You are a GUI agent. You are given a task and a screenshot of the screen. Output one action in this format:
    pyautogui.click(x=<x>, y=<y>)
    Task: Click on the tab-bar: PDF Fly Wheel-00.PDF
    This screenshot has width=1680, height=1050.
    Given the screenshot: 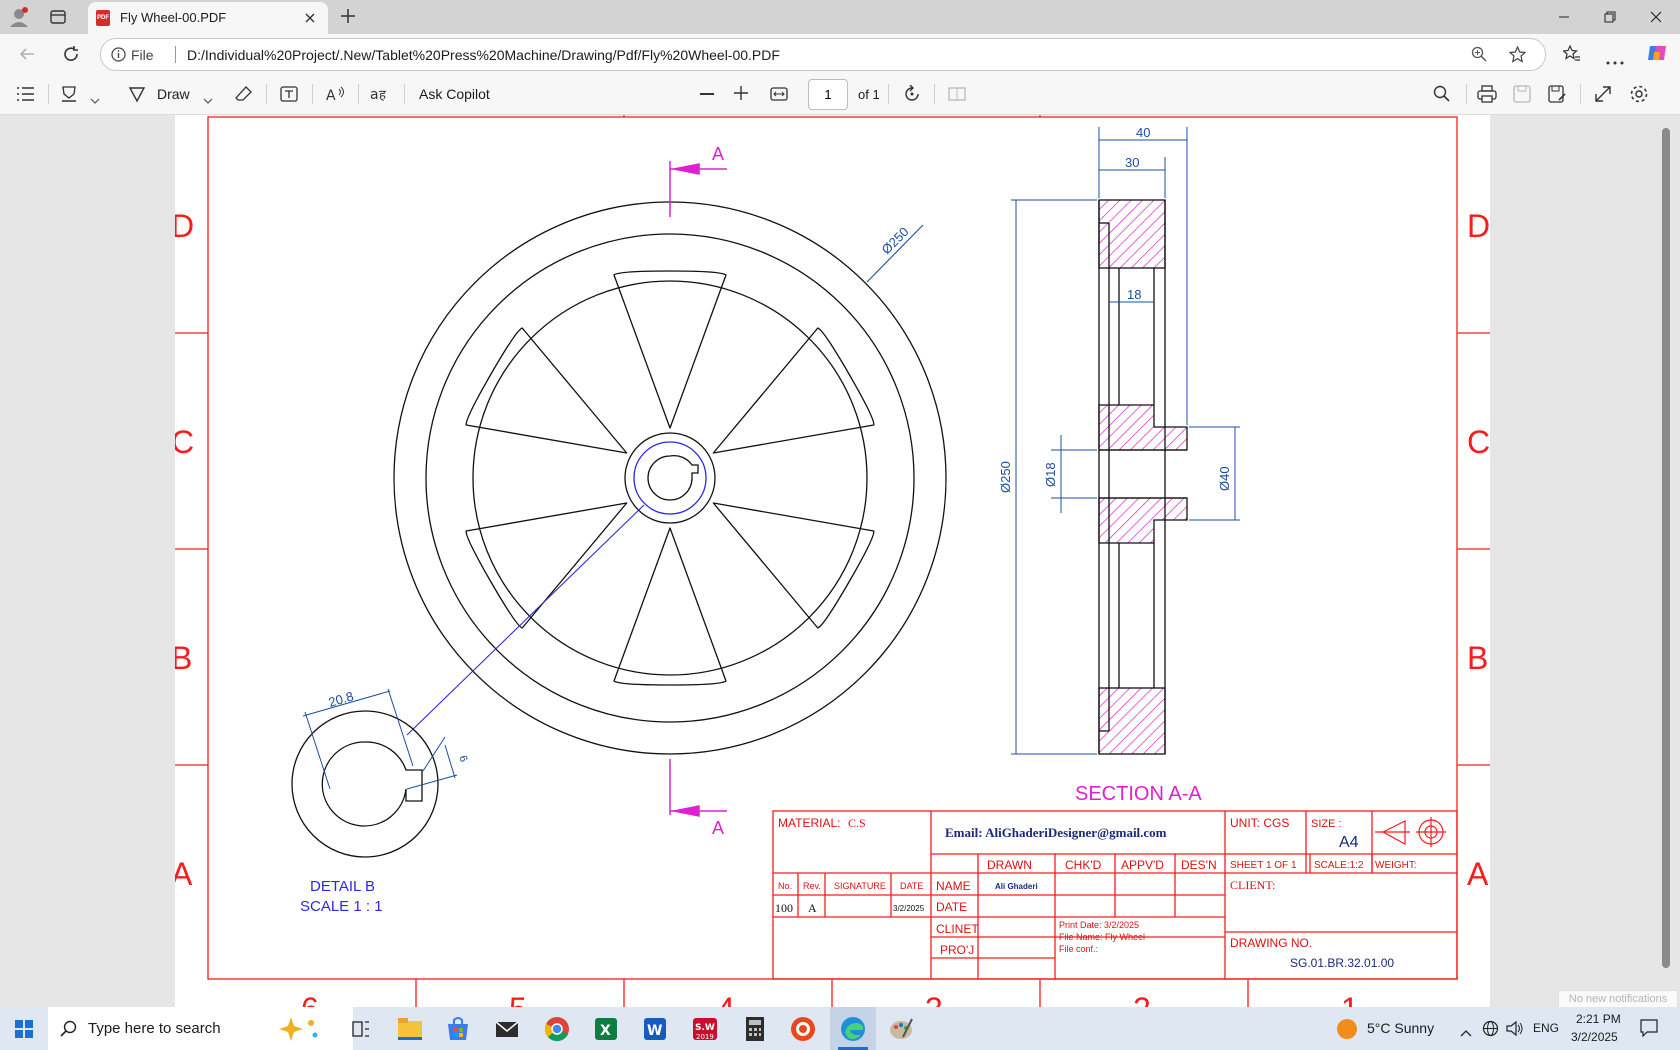 What is the action you would take?
    pyautogui.click(x=840, y=17)
    